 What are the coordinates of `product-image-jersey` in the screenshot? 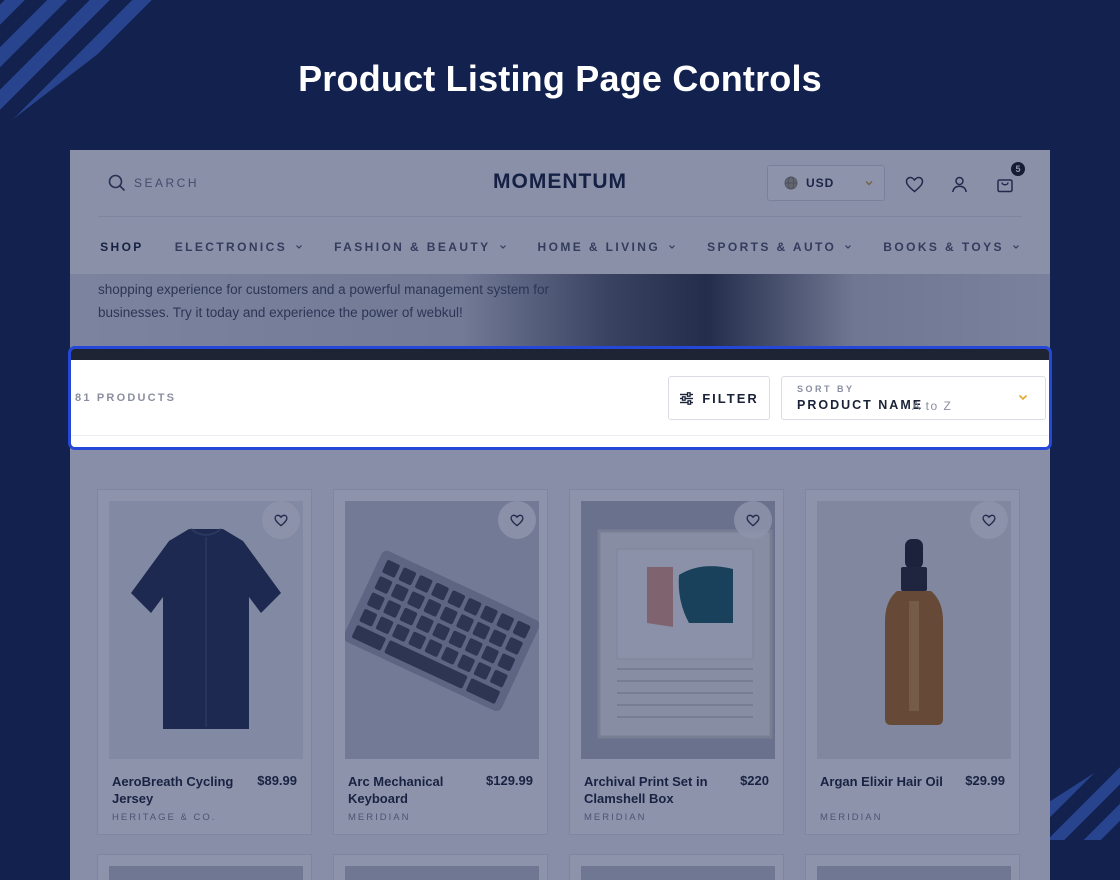 It's located at (206, 630).